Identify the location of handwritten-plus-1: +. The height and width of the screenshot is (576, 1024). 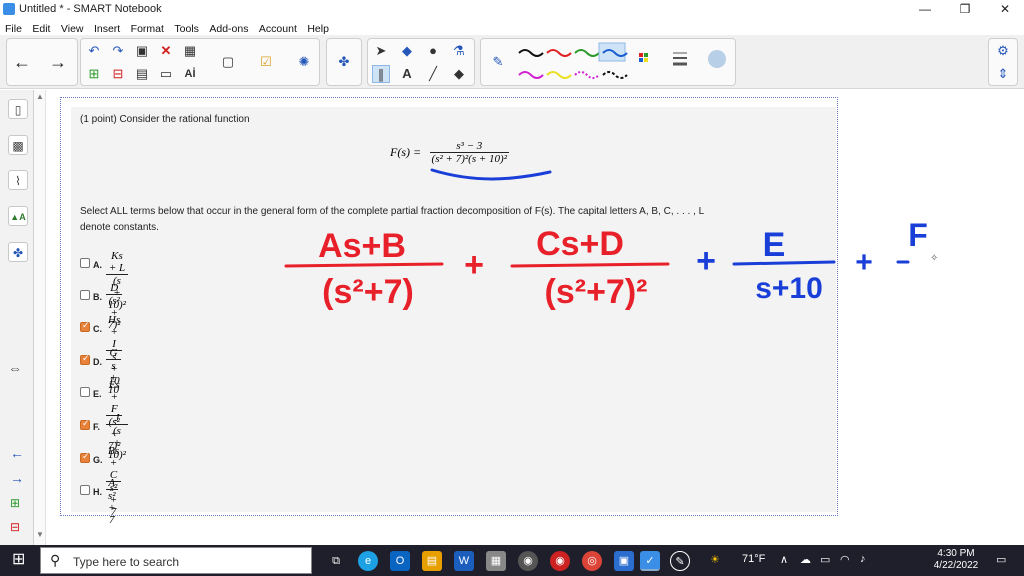
(474, 265).